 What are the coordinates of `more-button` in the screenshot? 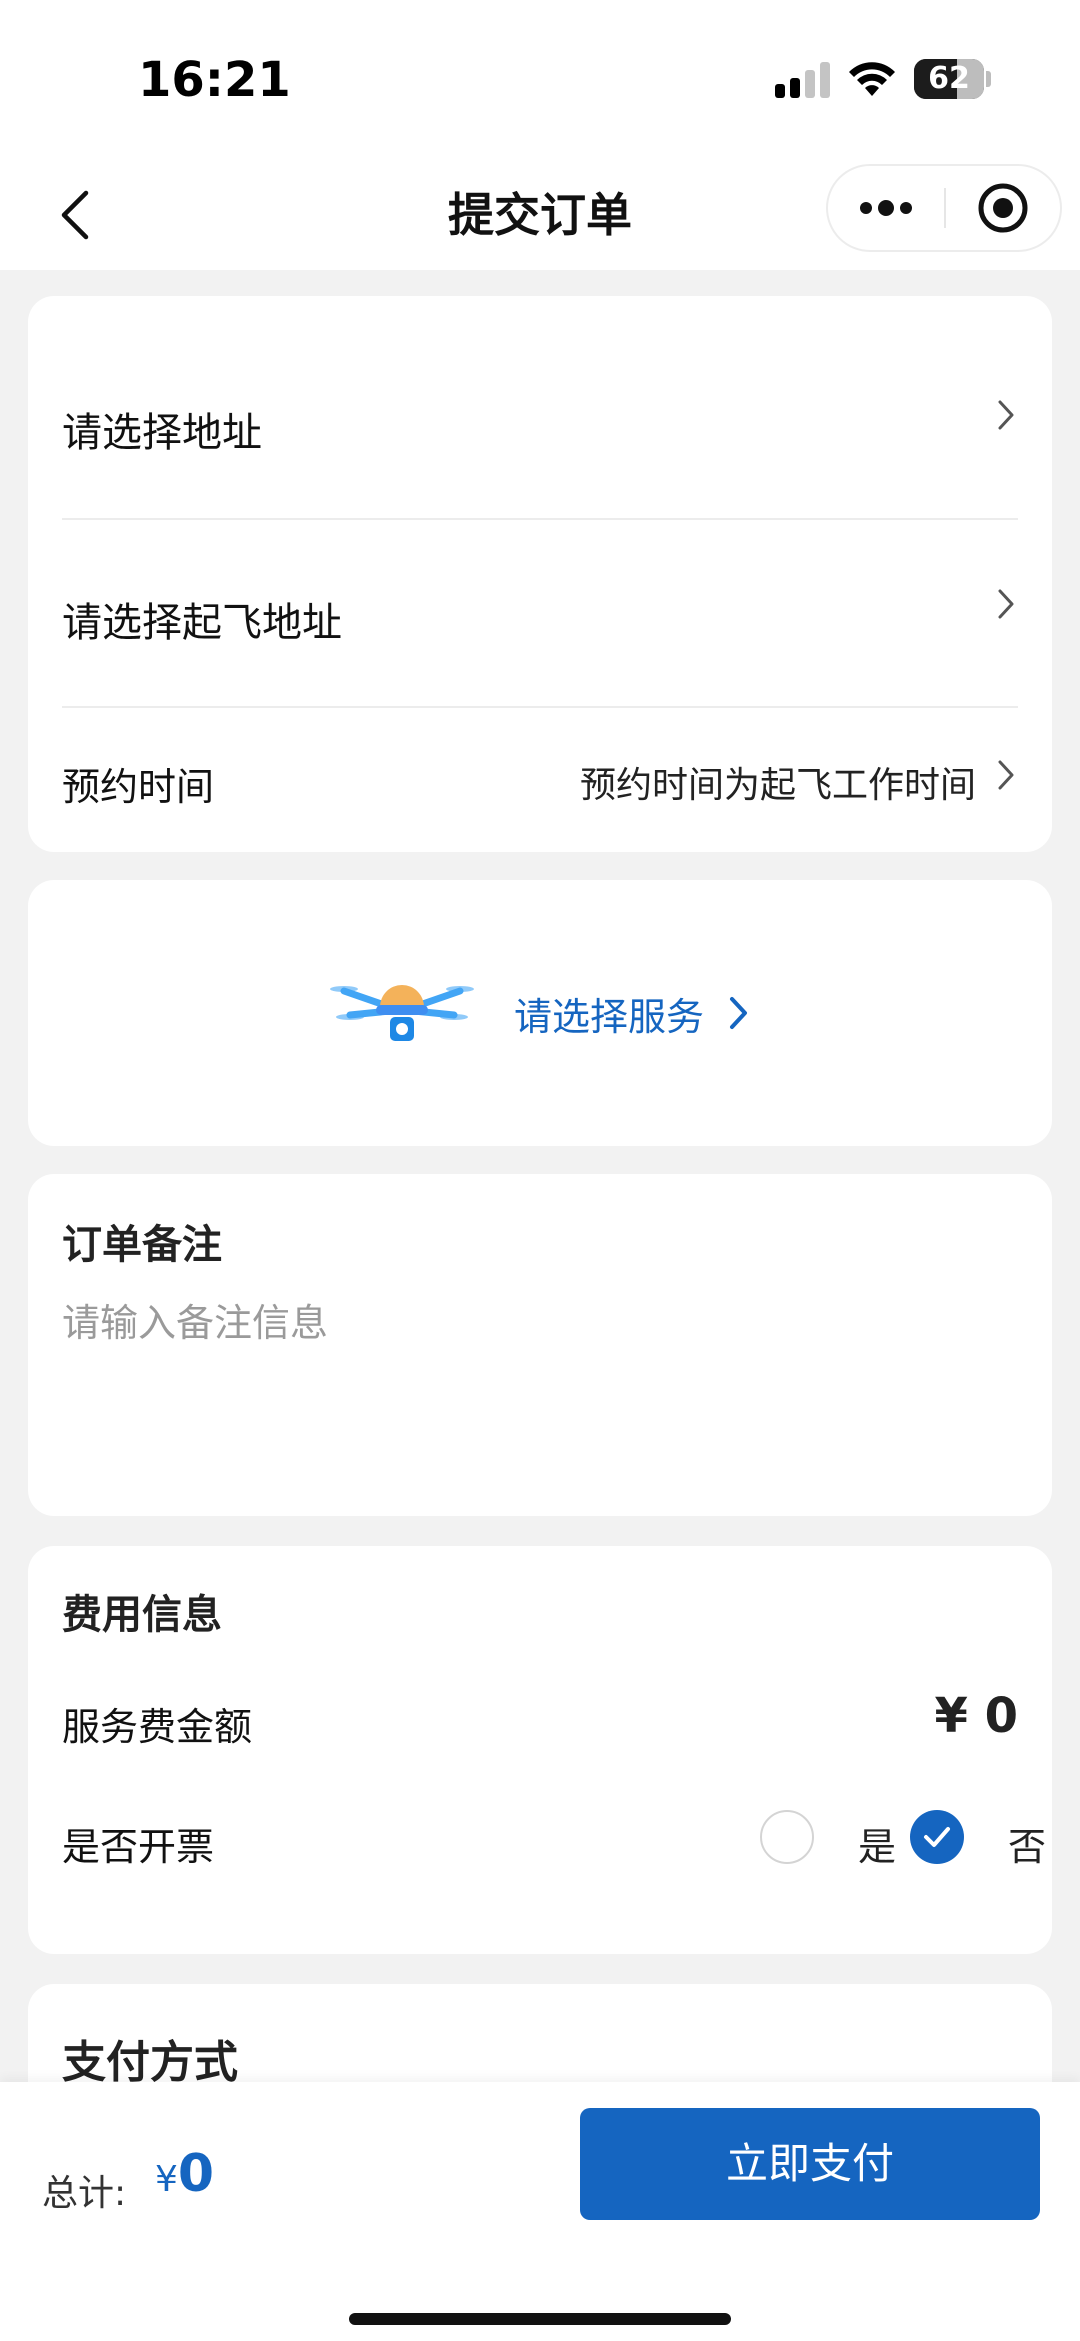 It's located at (886, 208).